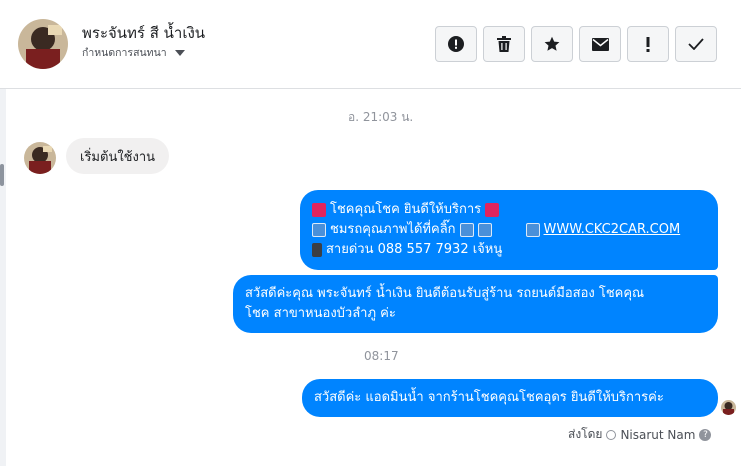 This screenshot has height=466, width=741. Describe the element at coordinates (43, 44) in the screenshot. I see `contact-avatar` at that location.